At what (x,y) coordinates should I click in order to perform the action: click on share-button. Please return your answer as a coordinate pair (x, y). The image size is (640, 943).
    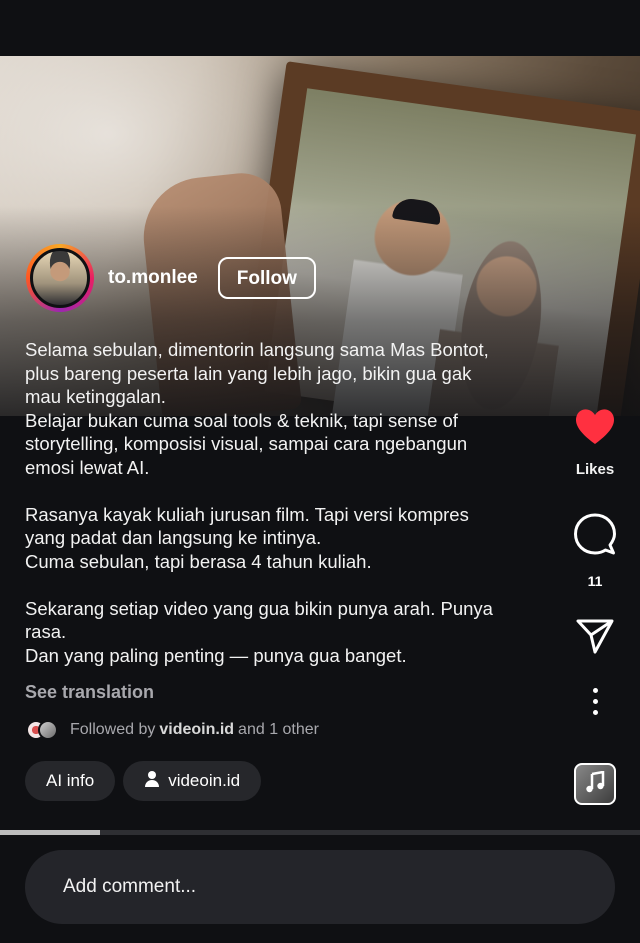
    Looking at the image, I should click on (595, 638).